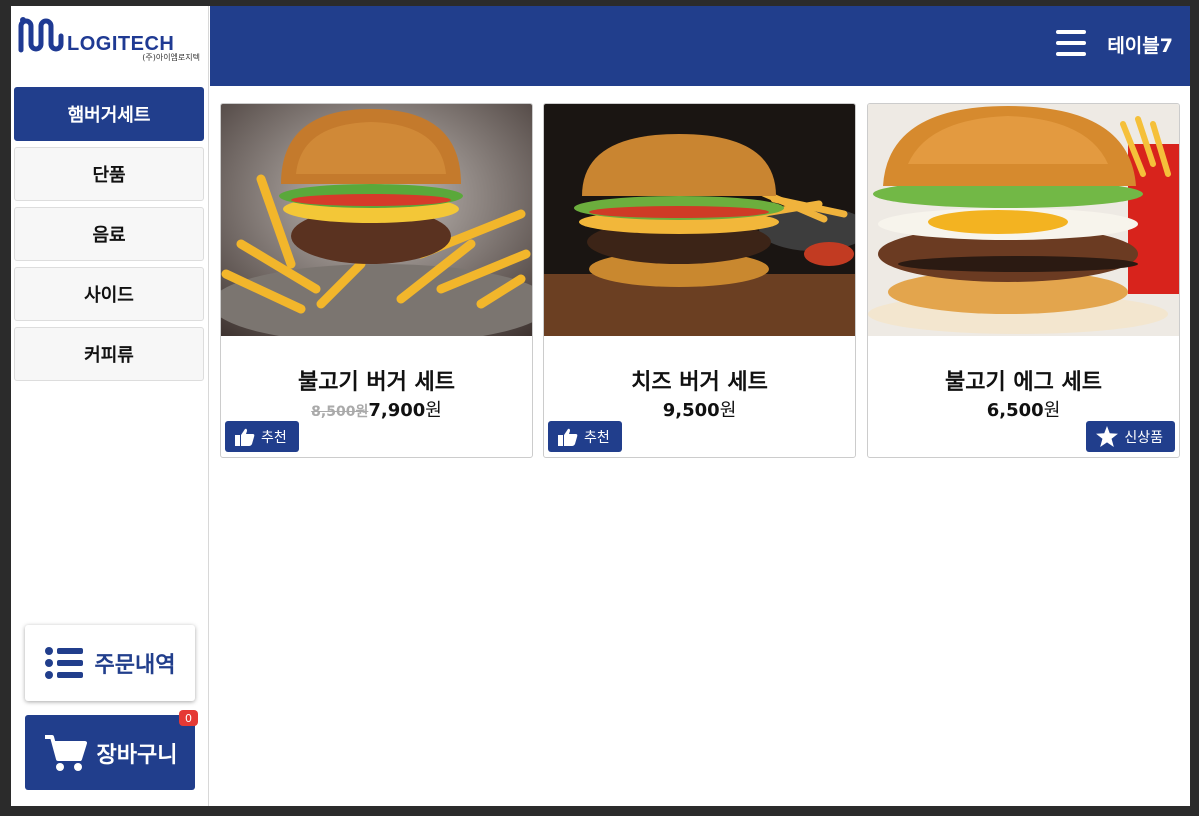 The width and height of the screenshot is (1199, 816). What do you see at coordinates (41, 35) in the screenshot?
I see `logo-mark-icon` at bounding box center [41, 35].